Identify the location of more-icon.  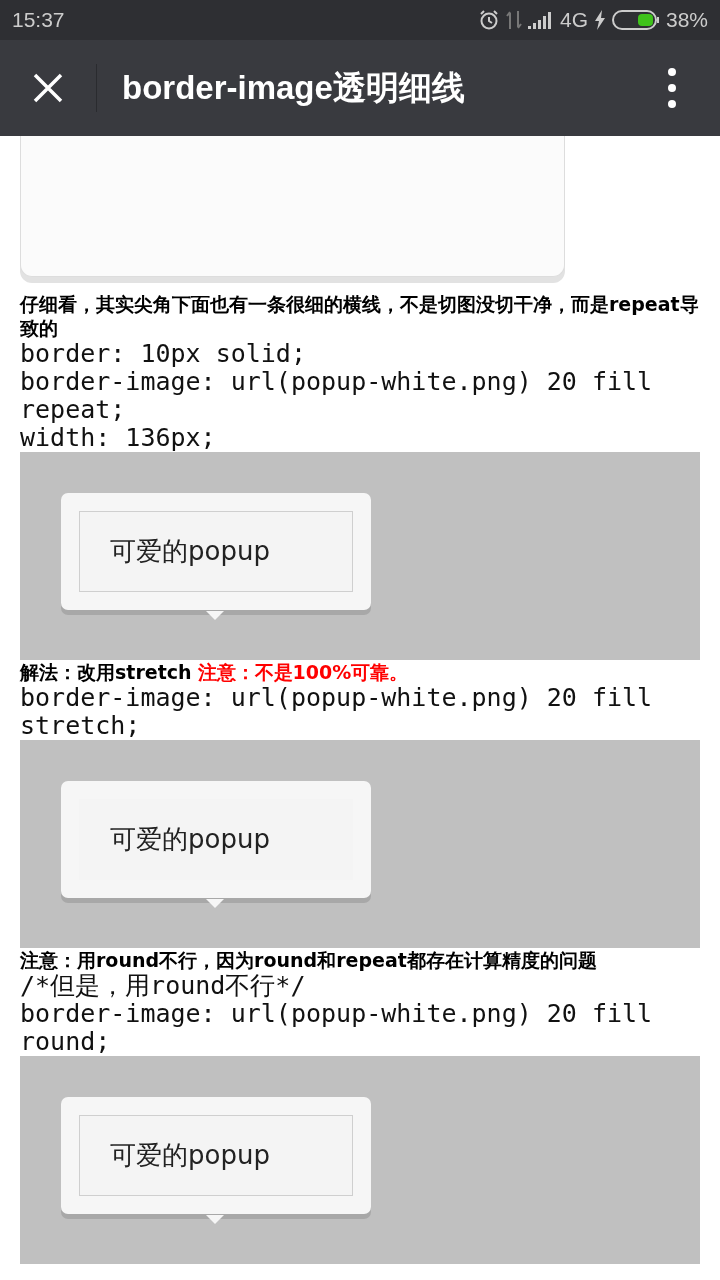
(672, 88).